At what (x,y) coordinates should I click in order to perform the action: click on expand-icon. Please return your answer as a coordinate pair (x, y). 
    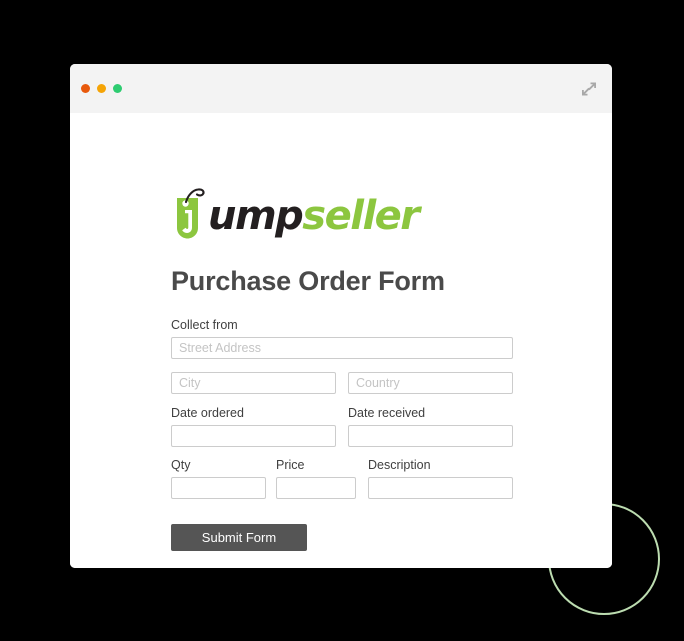
    Looking at the image, I should click on (589, 89).